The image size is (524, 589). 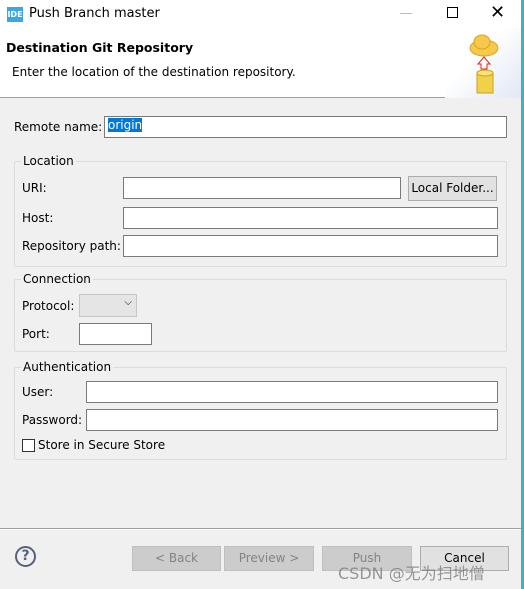 I want to click on window-title: Push Branch master, so click(x=94, y=13).